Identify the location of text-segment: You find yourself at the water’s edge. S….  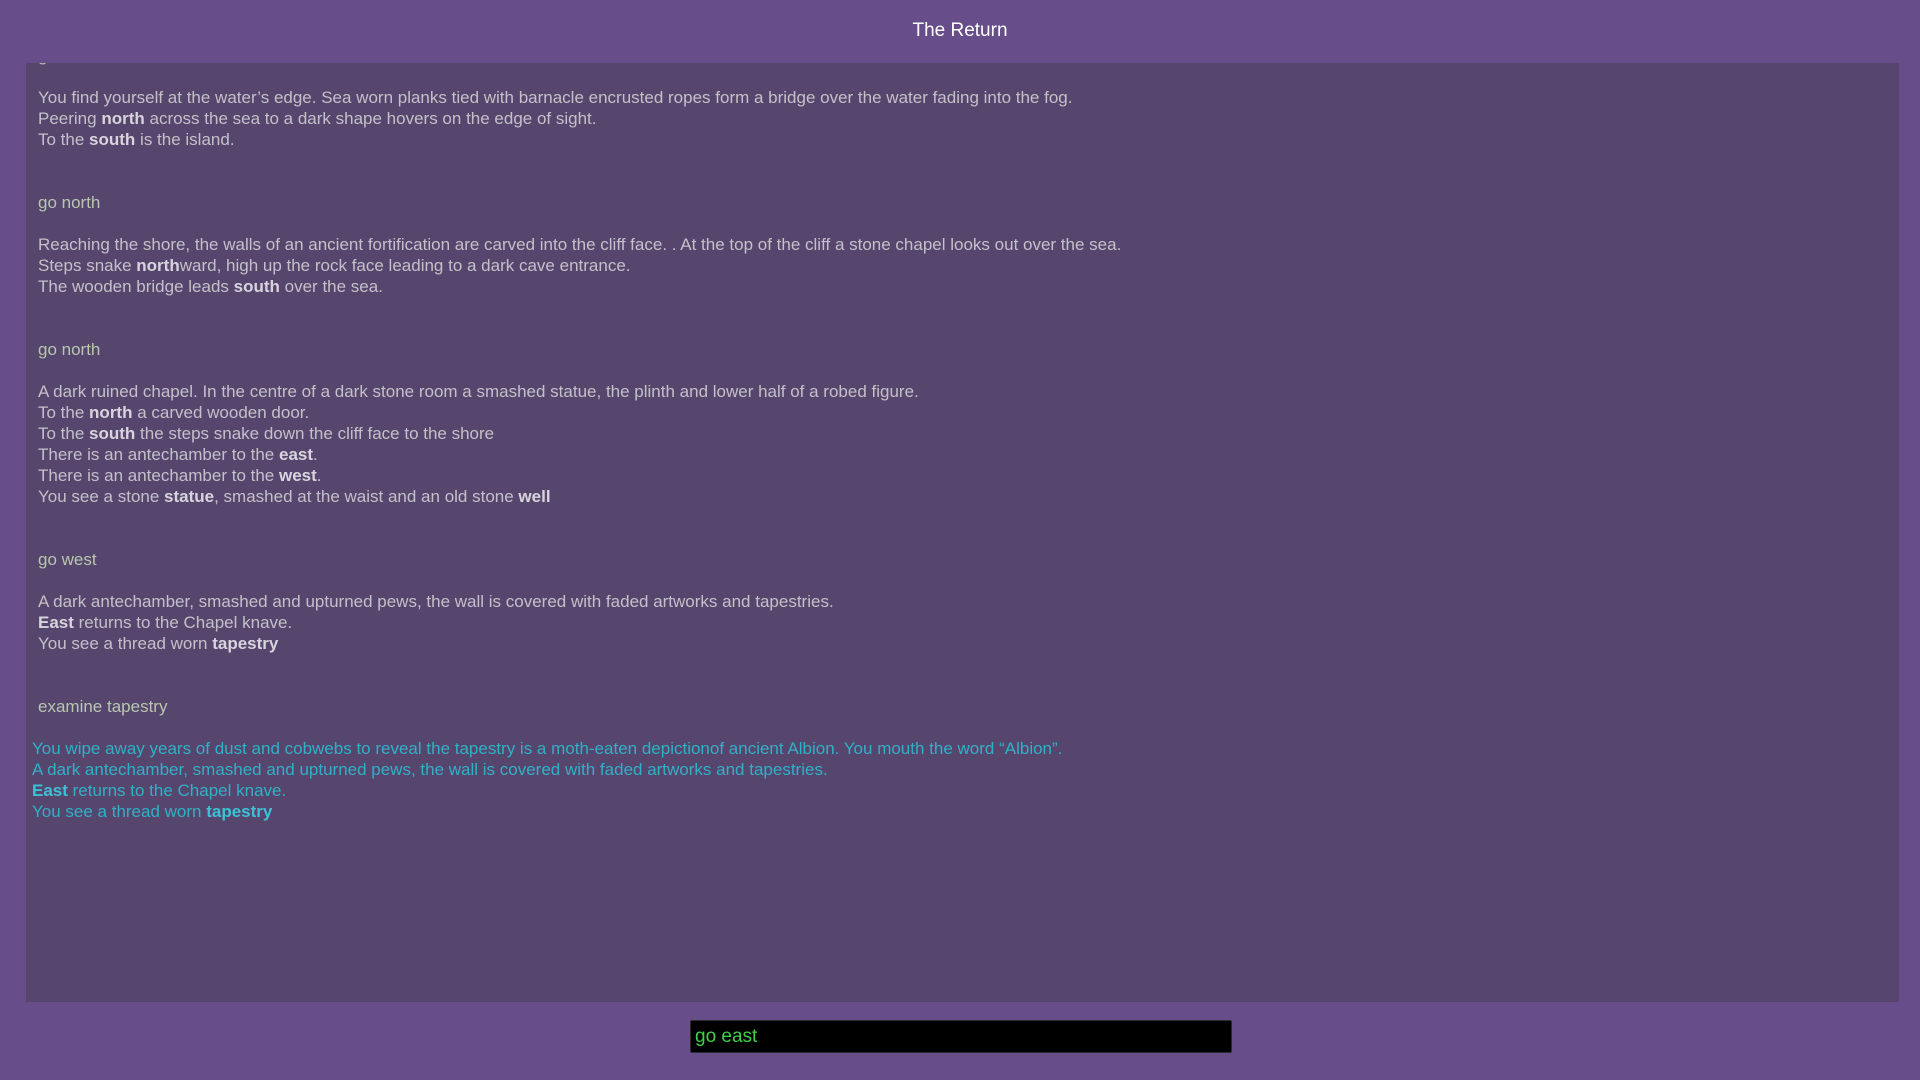
(555, 97).